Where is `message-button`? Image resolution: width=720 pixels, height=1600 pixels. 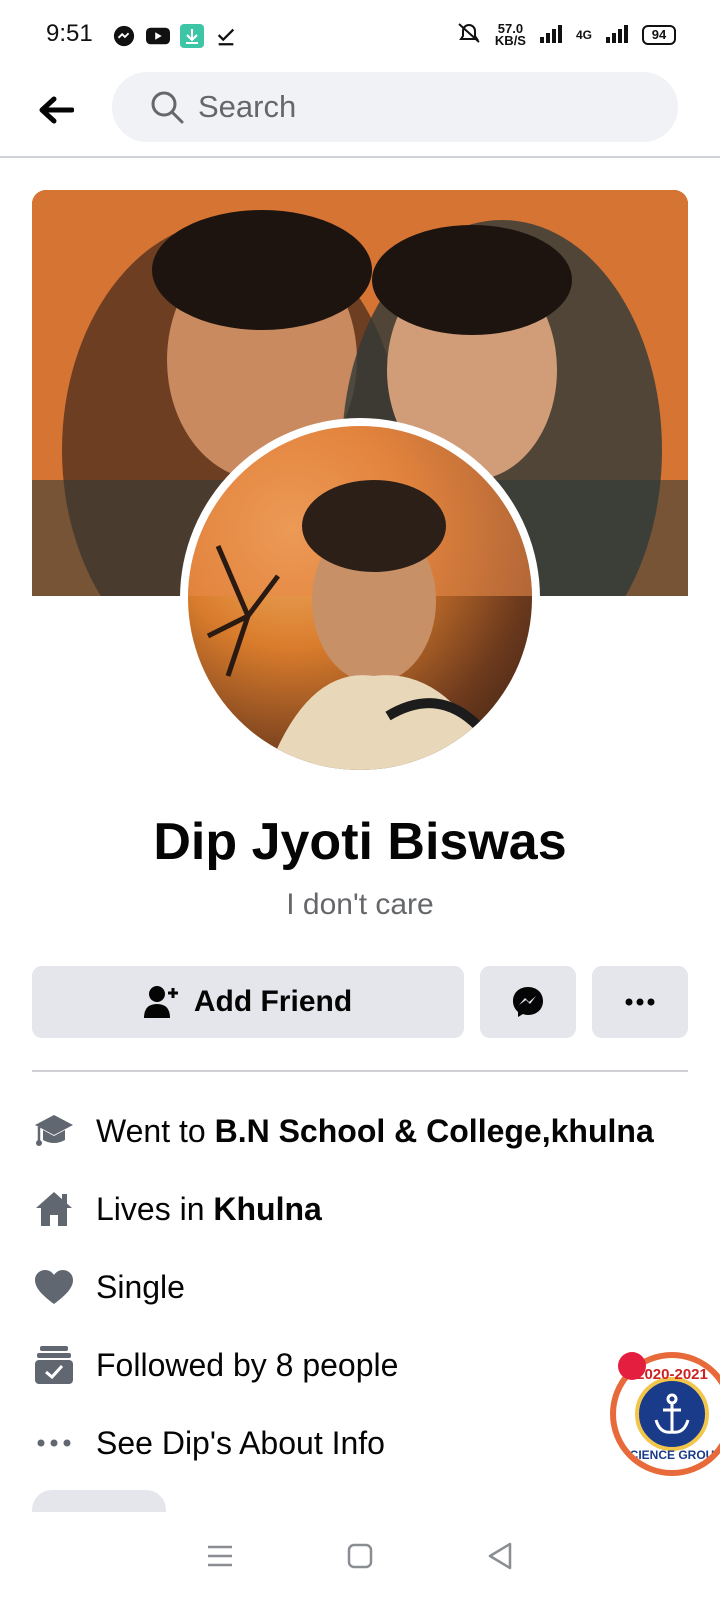
message-button is located at coordinates (528, 1002).